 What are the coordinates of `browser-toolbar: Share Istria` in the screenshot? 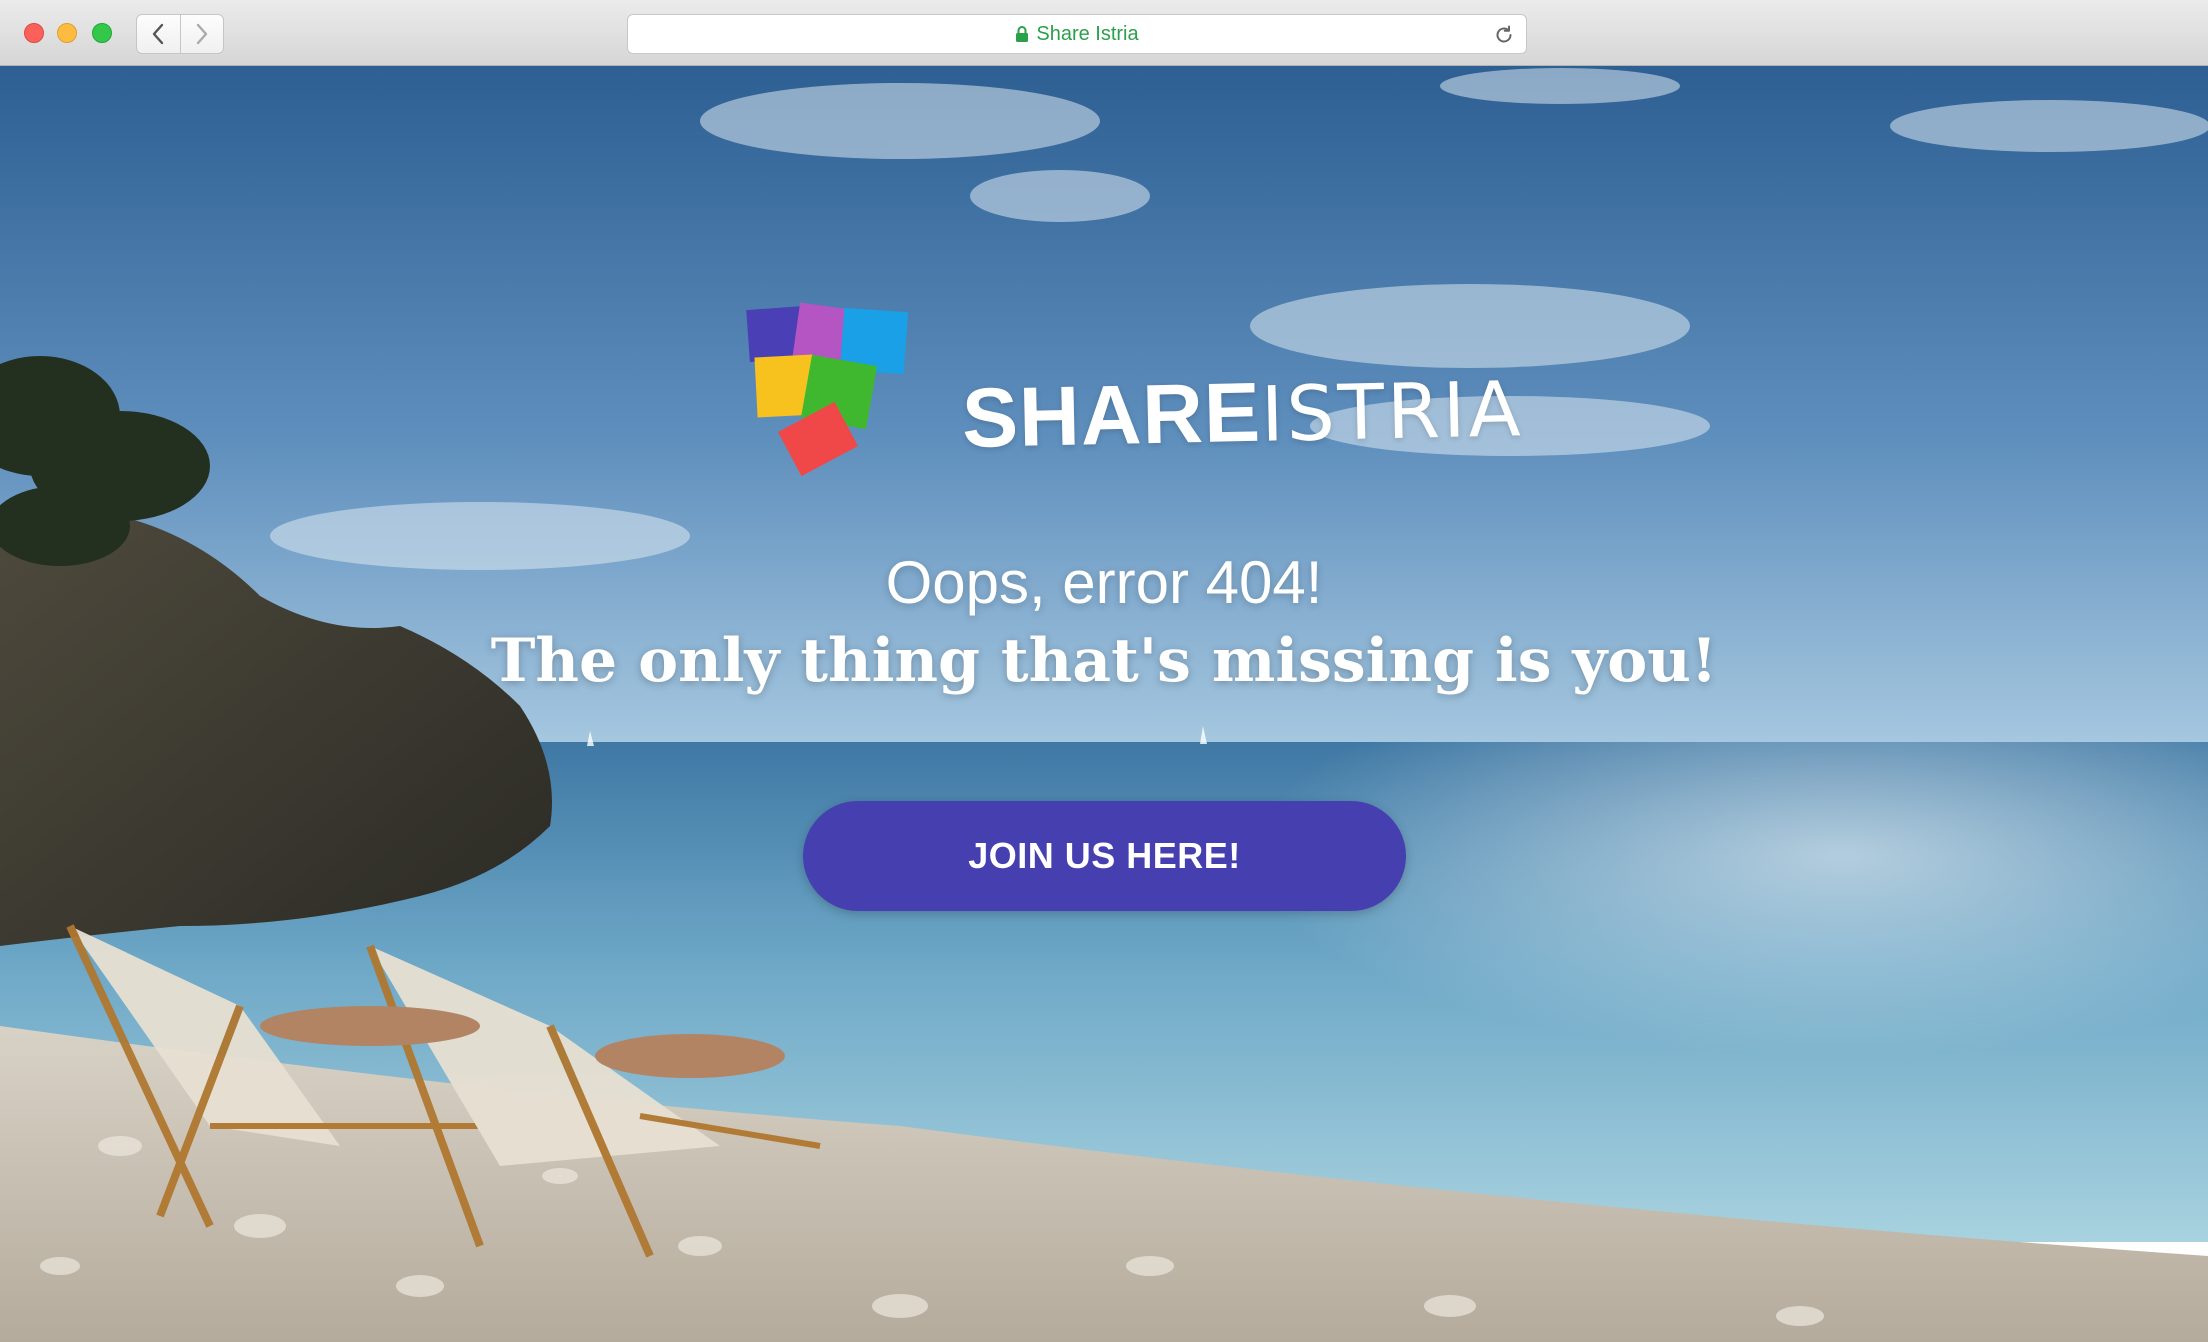 It's located at (1104, 33).